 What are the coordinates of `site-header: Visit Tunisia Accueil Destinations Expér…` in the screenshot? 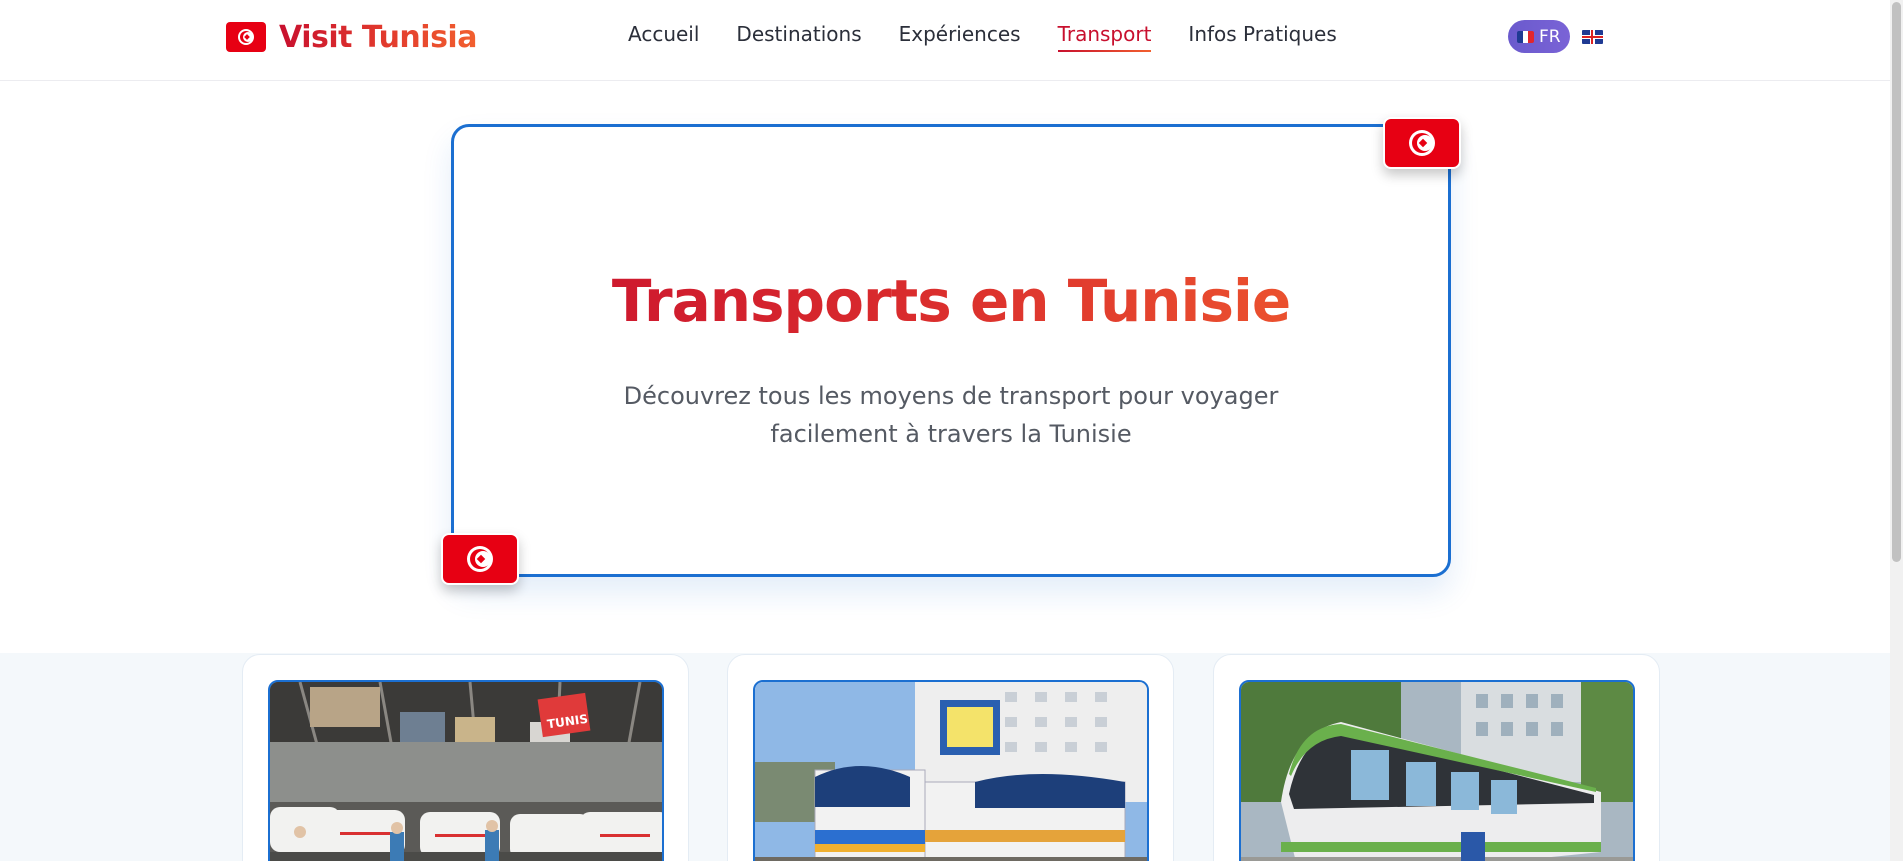 It's located at (951, 40).